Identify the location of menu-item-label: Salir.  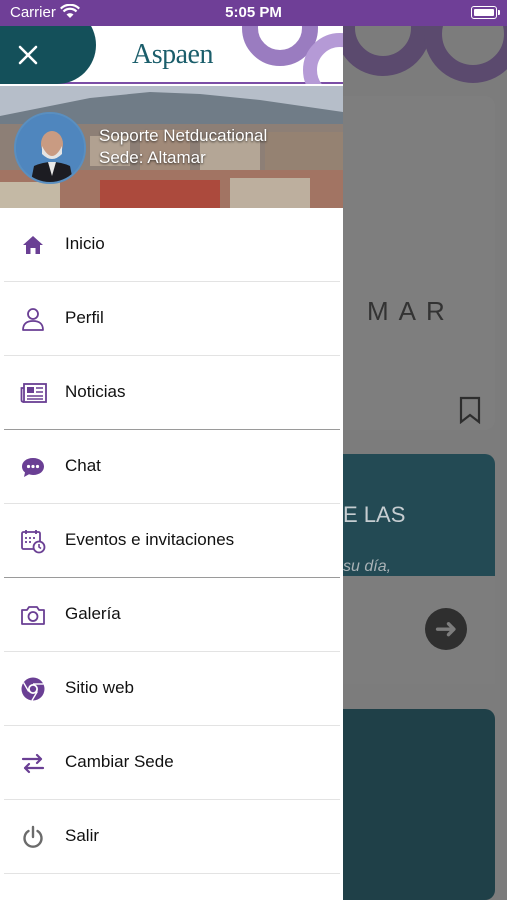
(82, 835).